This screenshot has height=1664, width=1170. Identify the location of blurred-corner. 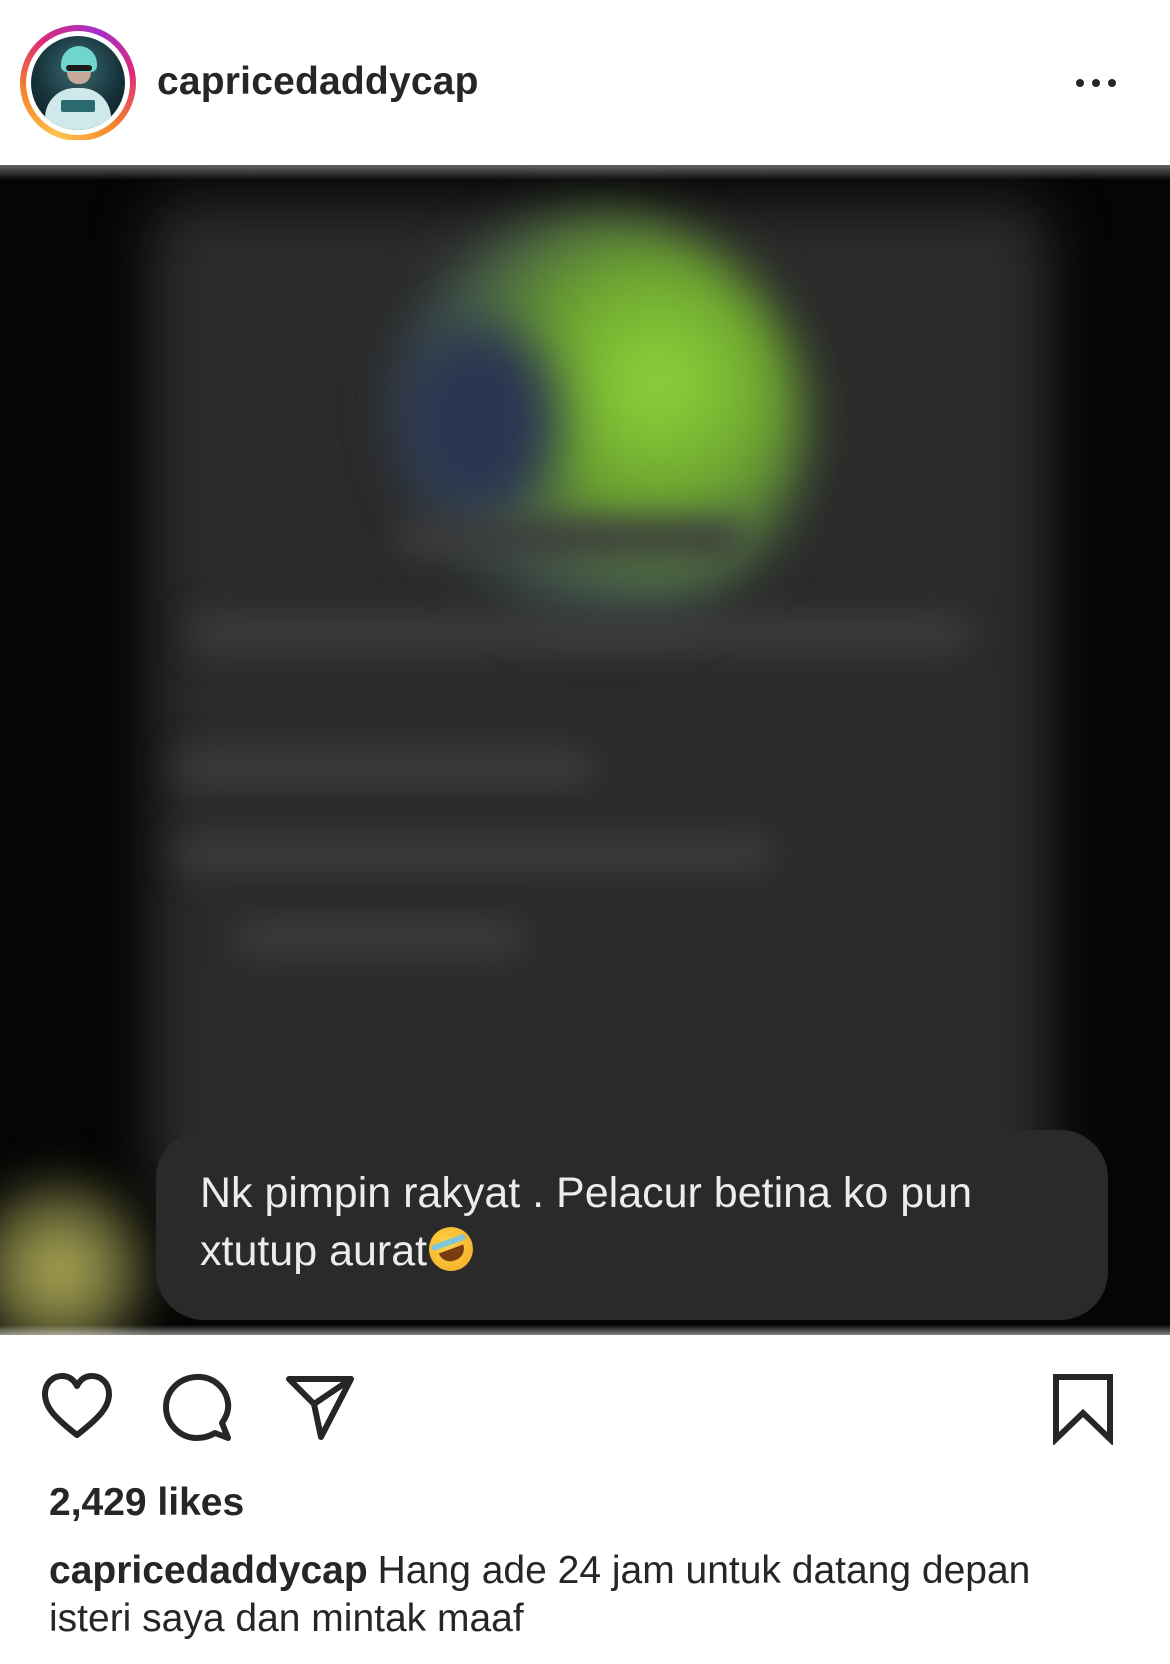
(80, 1252).